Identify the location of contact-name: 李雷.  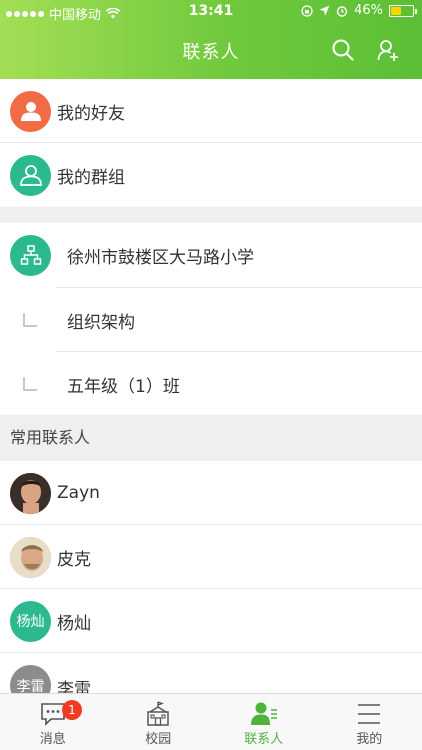
(74, 686).